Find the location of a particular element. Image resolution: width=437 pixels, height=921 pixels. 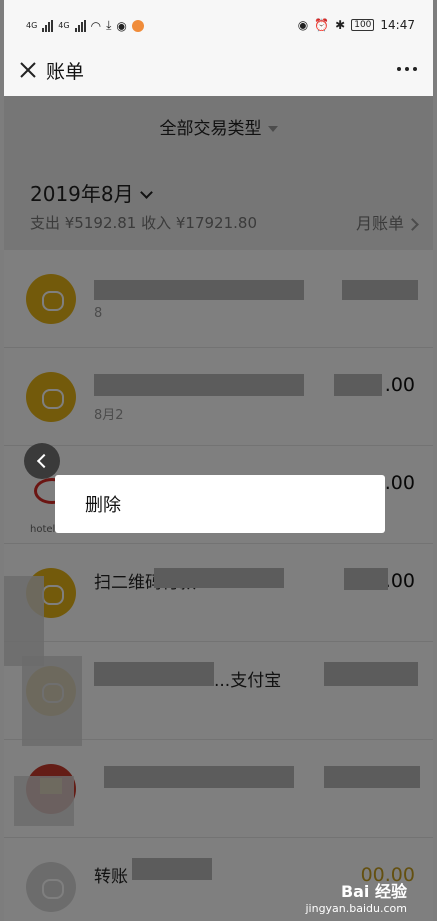

network-label-1: 4G is located at coordinates (32, 25).